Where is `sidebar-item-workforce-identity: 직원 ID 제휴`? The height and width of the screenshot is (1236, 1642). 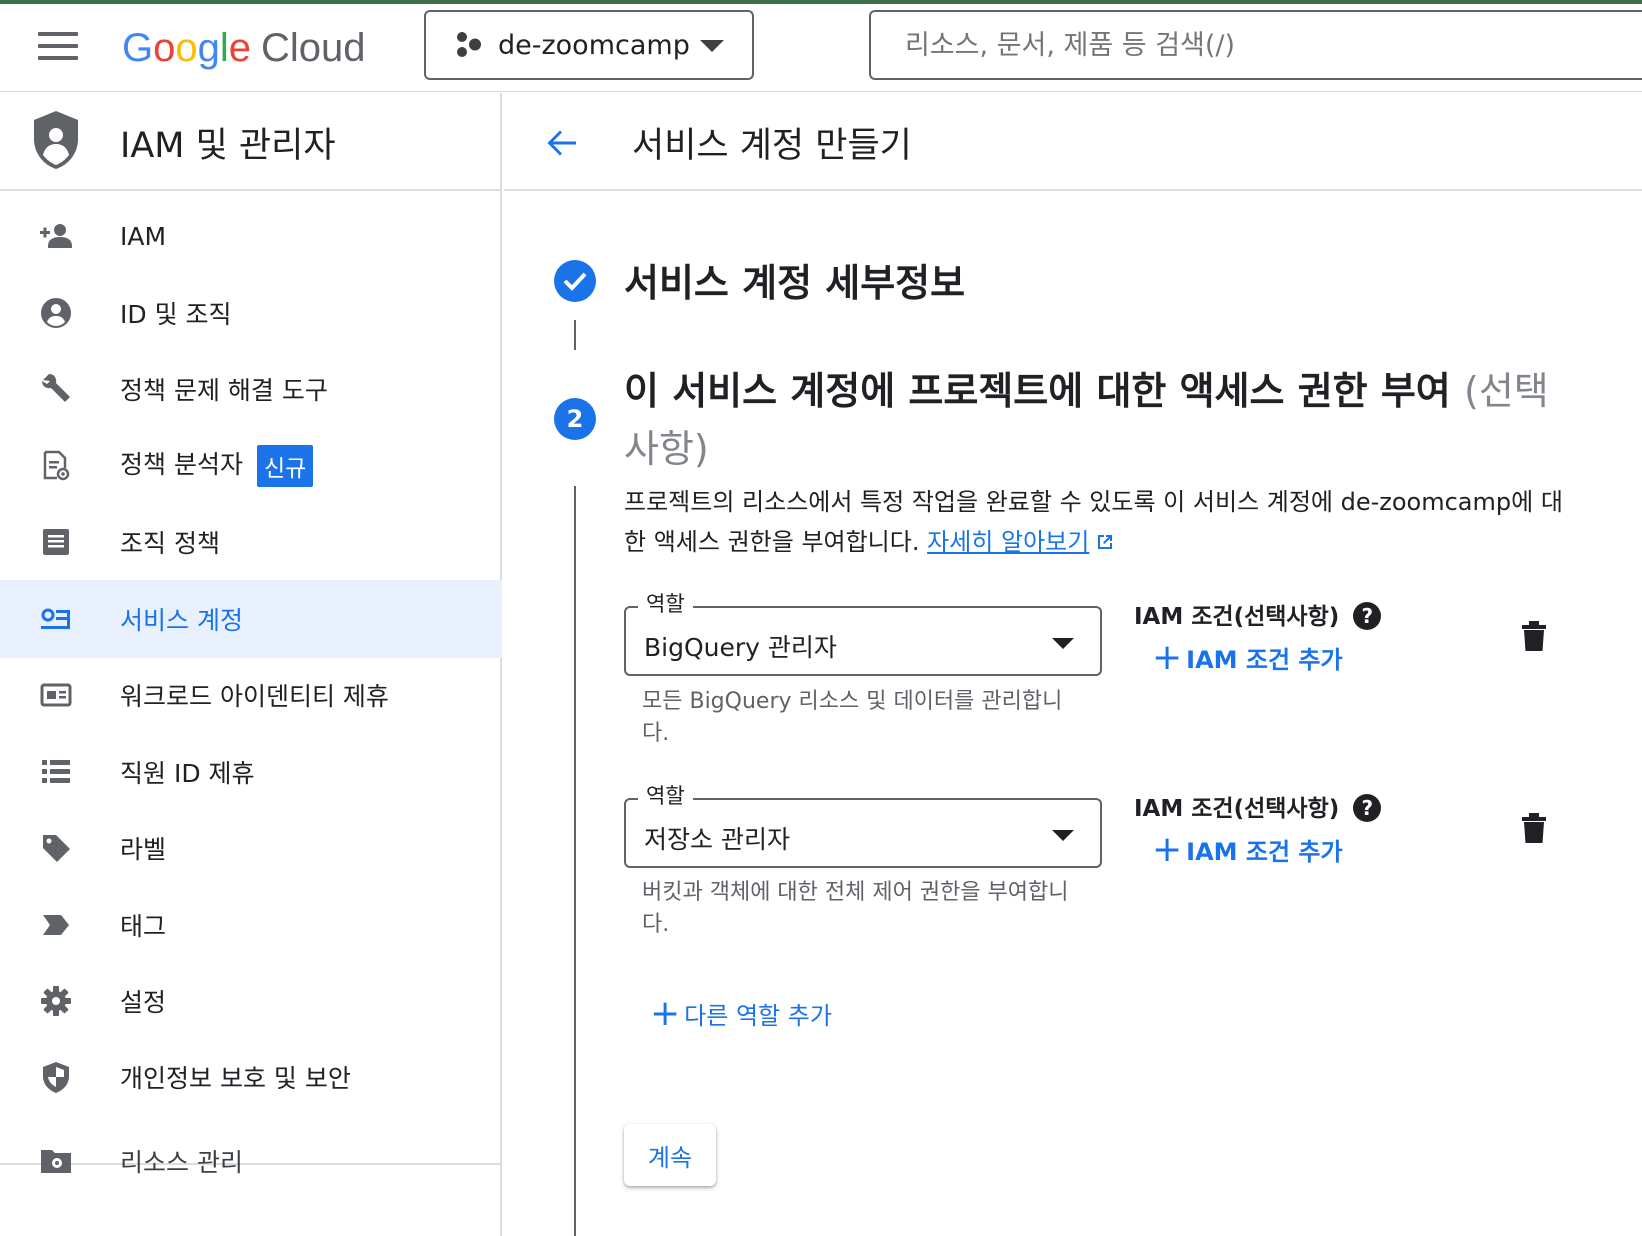 sidebar-item-workforce-identity: 직원 ID 제휴 is located at coordinates (251, 772).